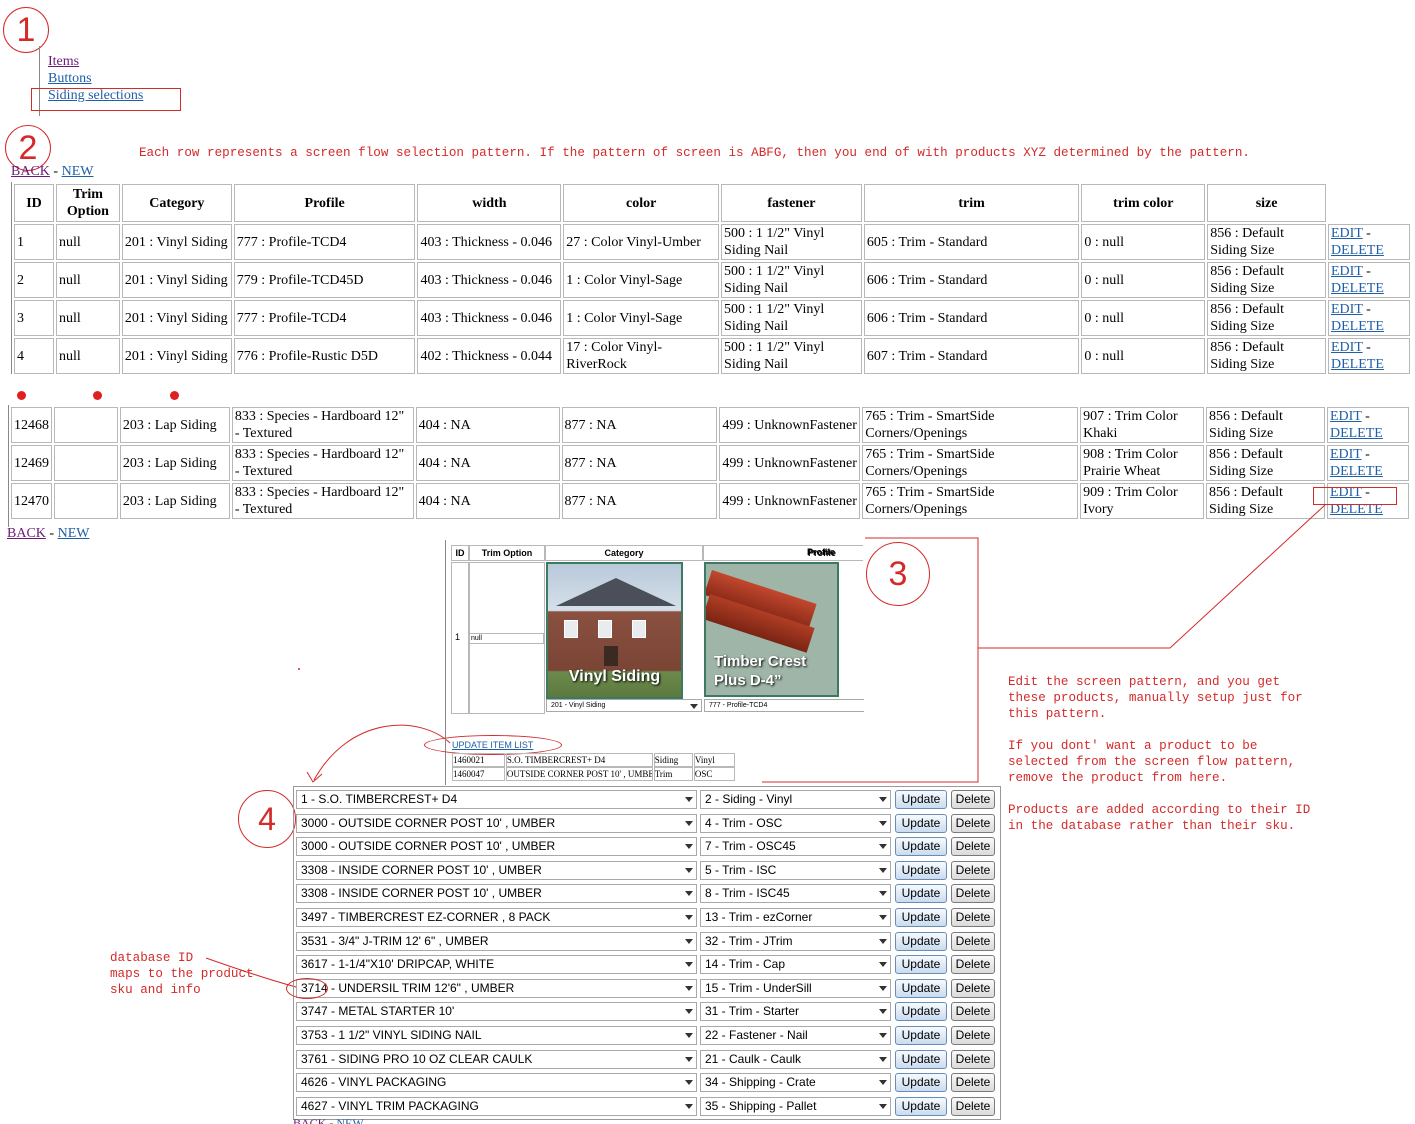 This screenshot has height=1124, width=1415. I want to click on new-link: NEW, so click(349, 1121).